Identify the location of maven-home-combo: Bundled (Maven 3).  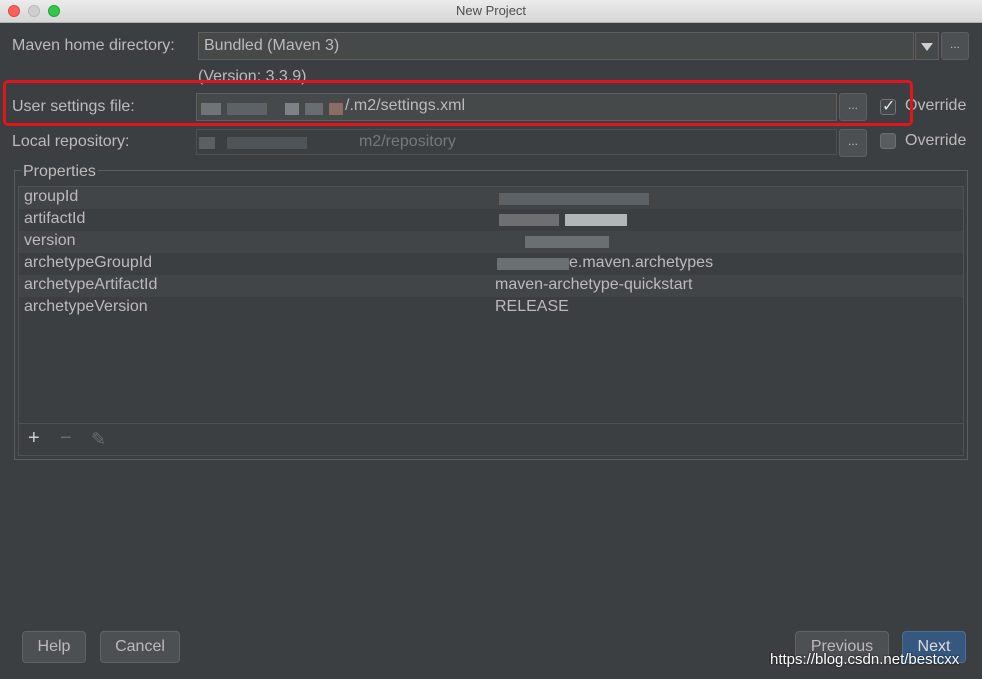
(556, 46).